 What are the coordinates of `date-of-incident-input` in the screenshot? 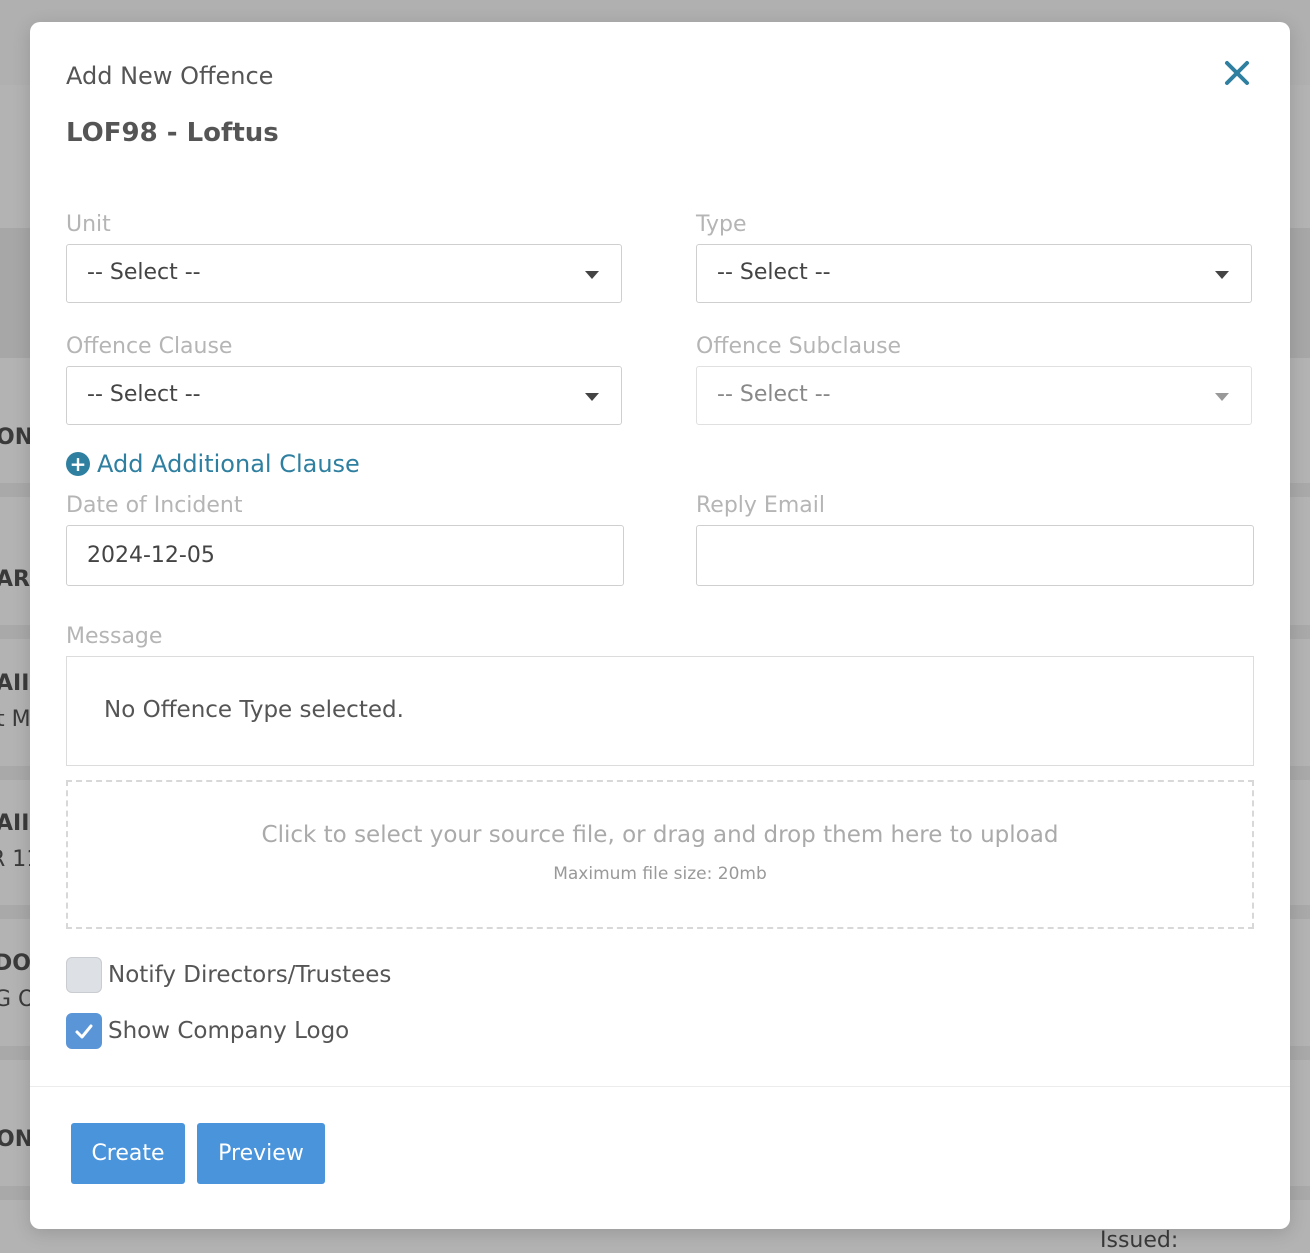 It's located at (345, 555).